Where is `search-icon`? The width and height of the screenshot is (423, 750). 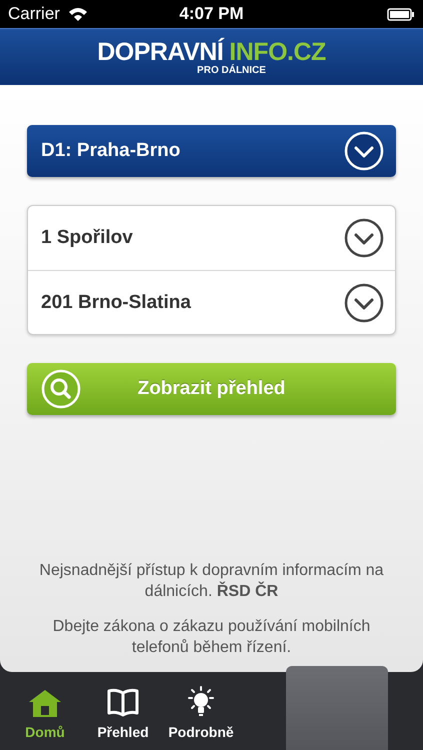
search-icon is located at coordinates (61, 389).